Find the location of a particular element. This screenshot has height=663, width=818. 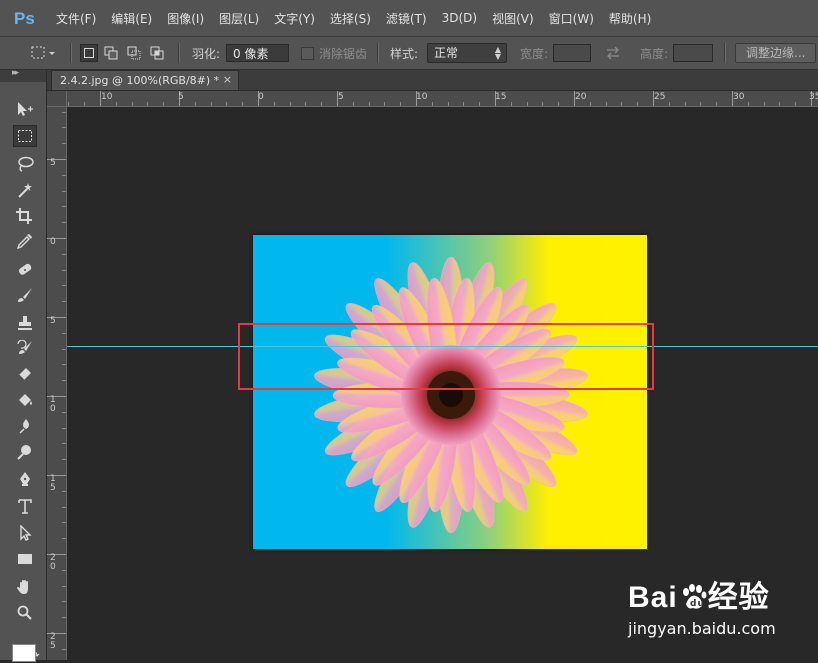

collapse-arrows-icon: ▸▸ is located at coordinates (15, 73).